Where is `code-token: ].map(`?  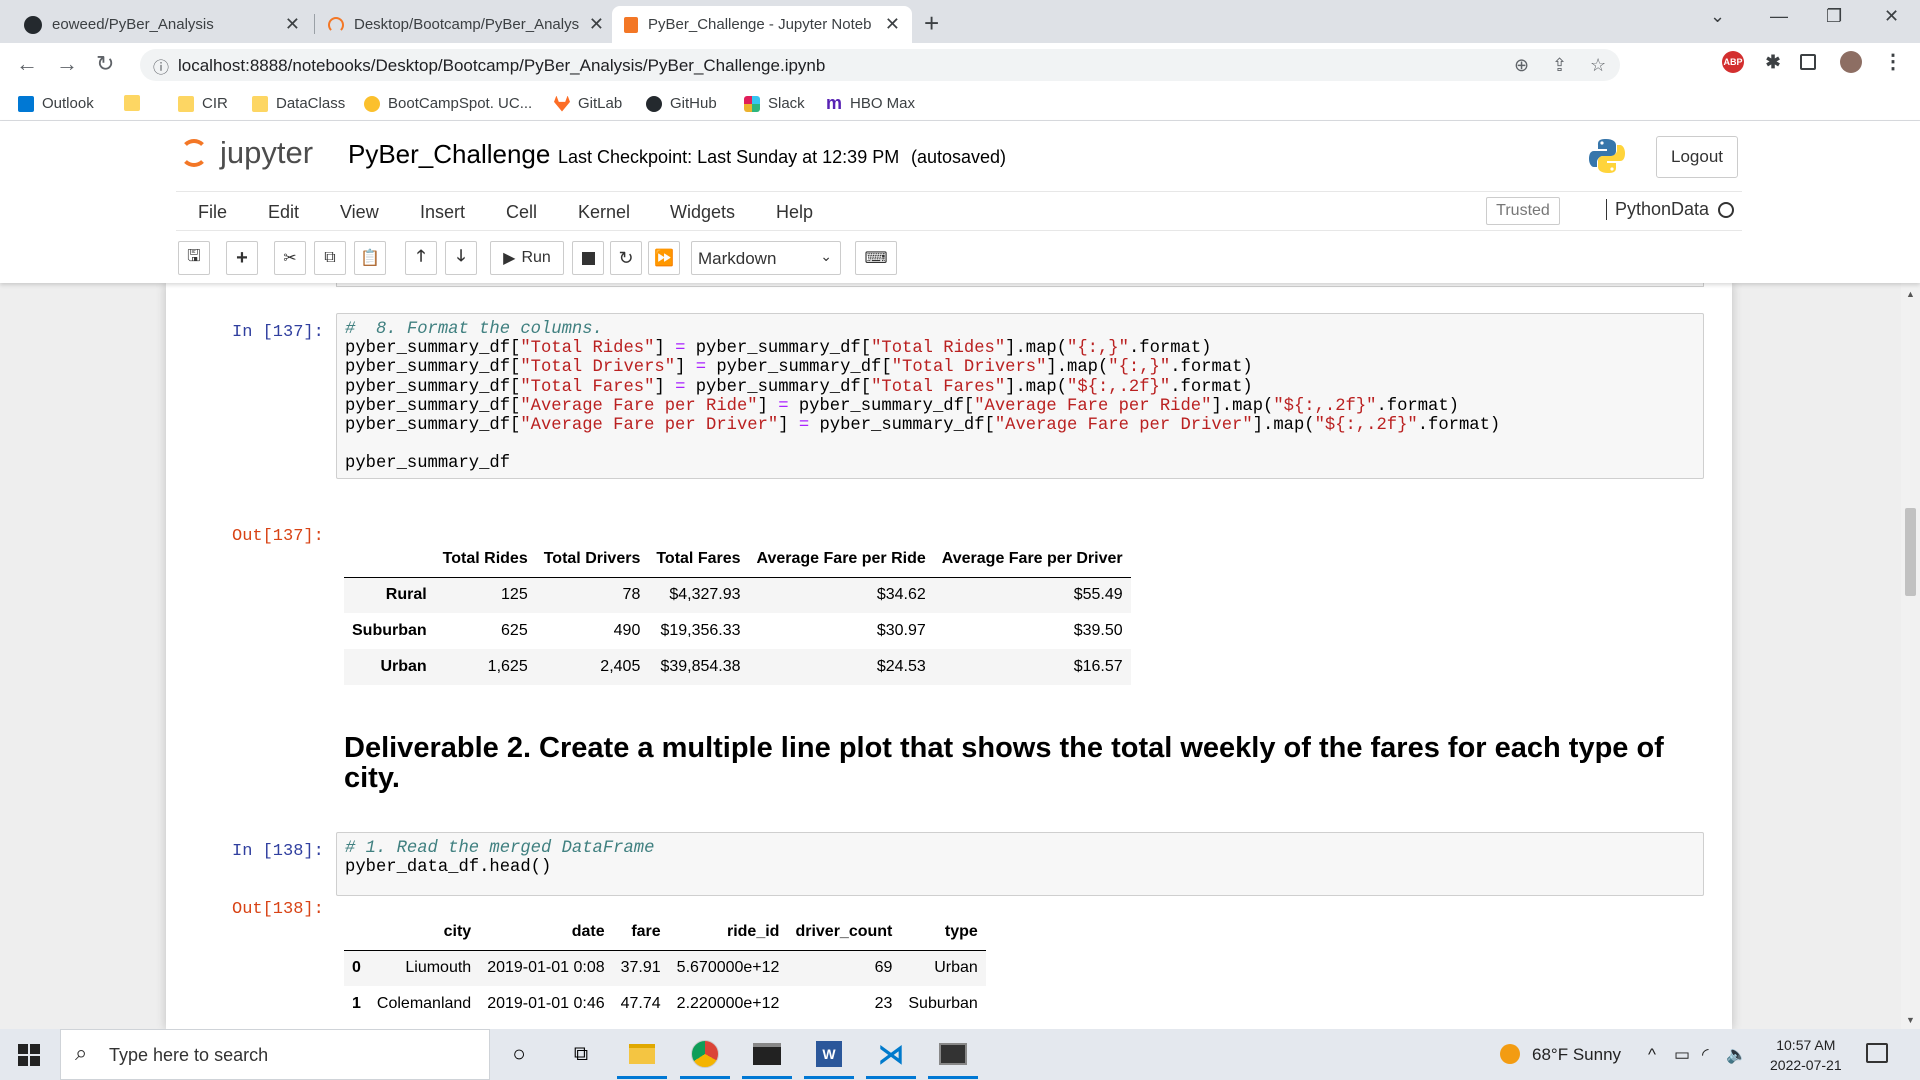 code-token: ].map( is located at coordinates (1036, 387).